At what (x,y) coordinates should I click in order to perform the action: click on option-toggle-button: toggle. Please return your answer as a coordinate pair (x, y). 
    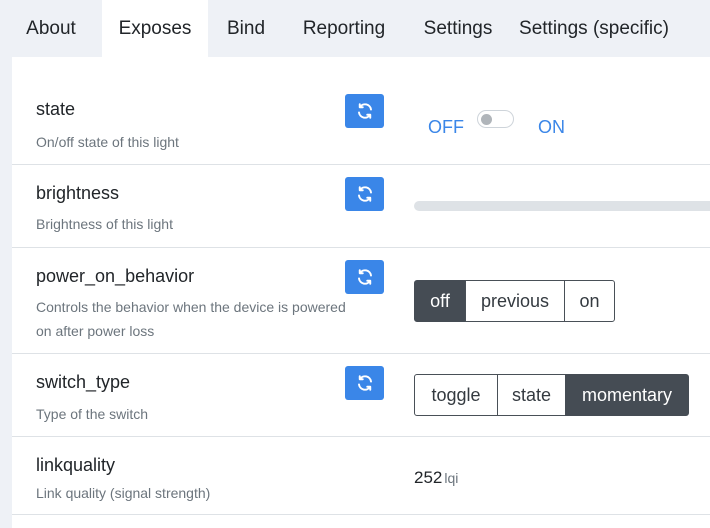
    Looking at the image, I should click on (456, 395).